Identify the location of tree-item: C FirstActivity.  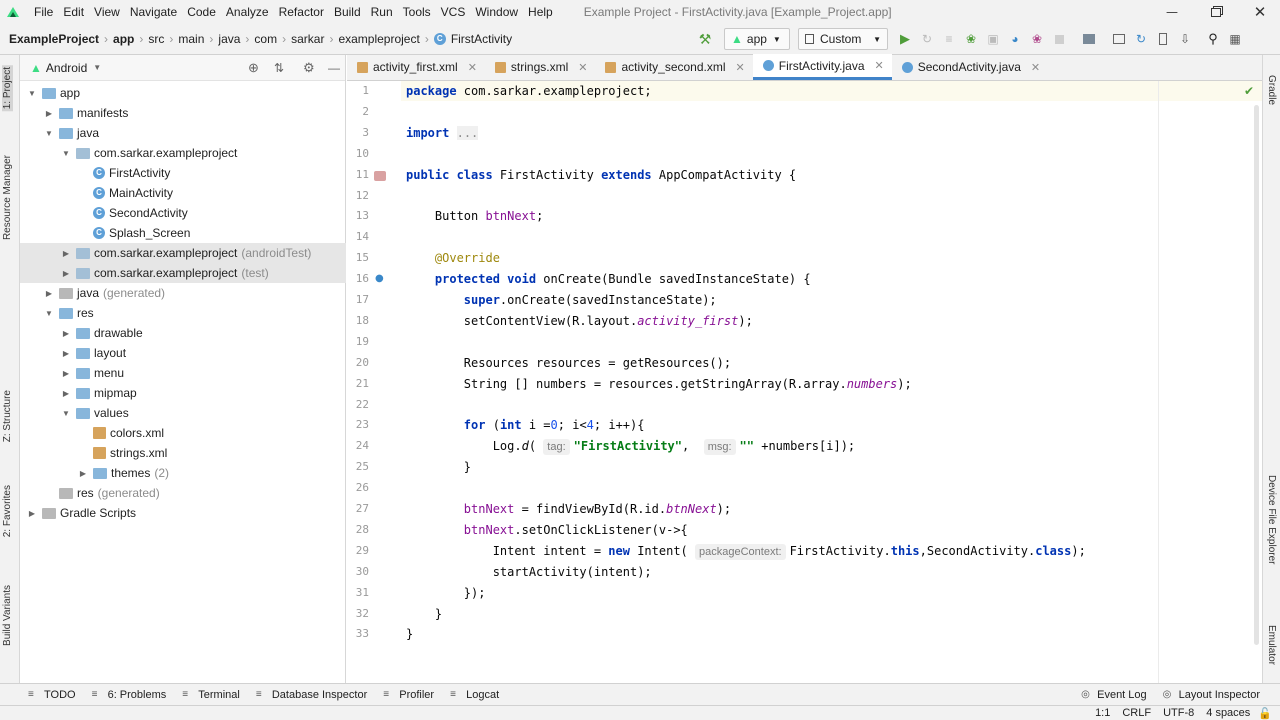
(183, 173).